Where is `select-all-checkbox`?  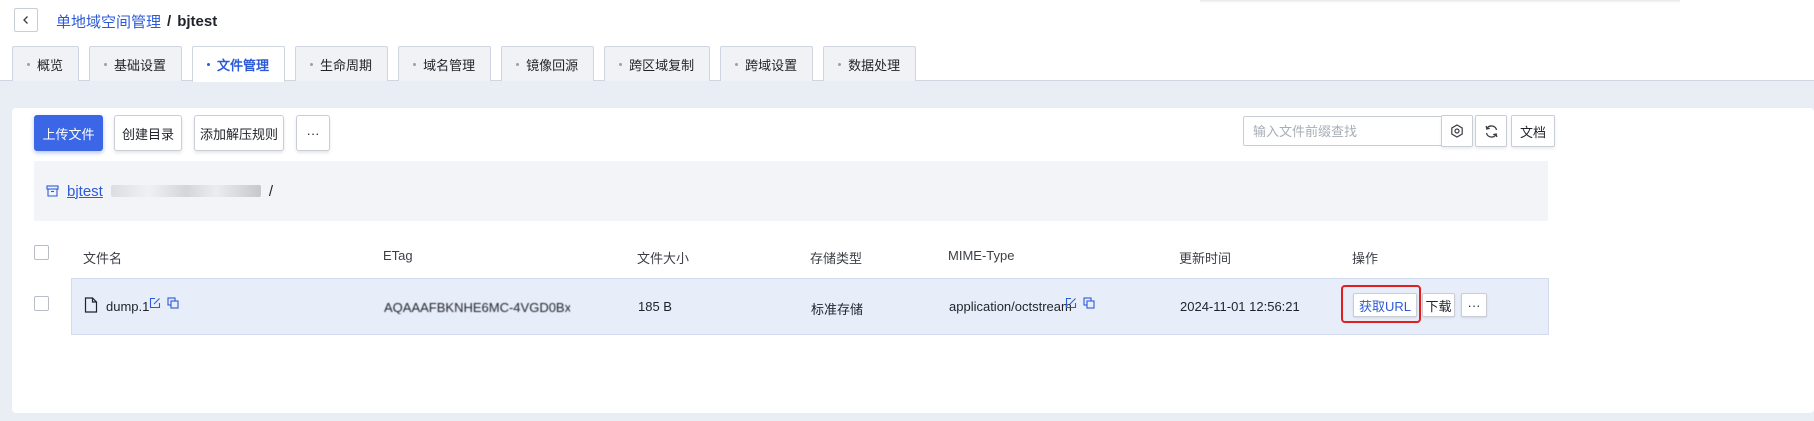 select-all-checkbox is located at coordinates (41, 252).